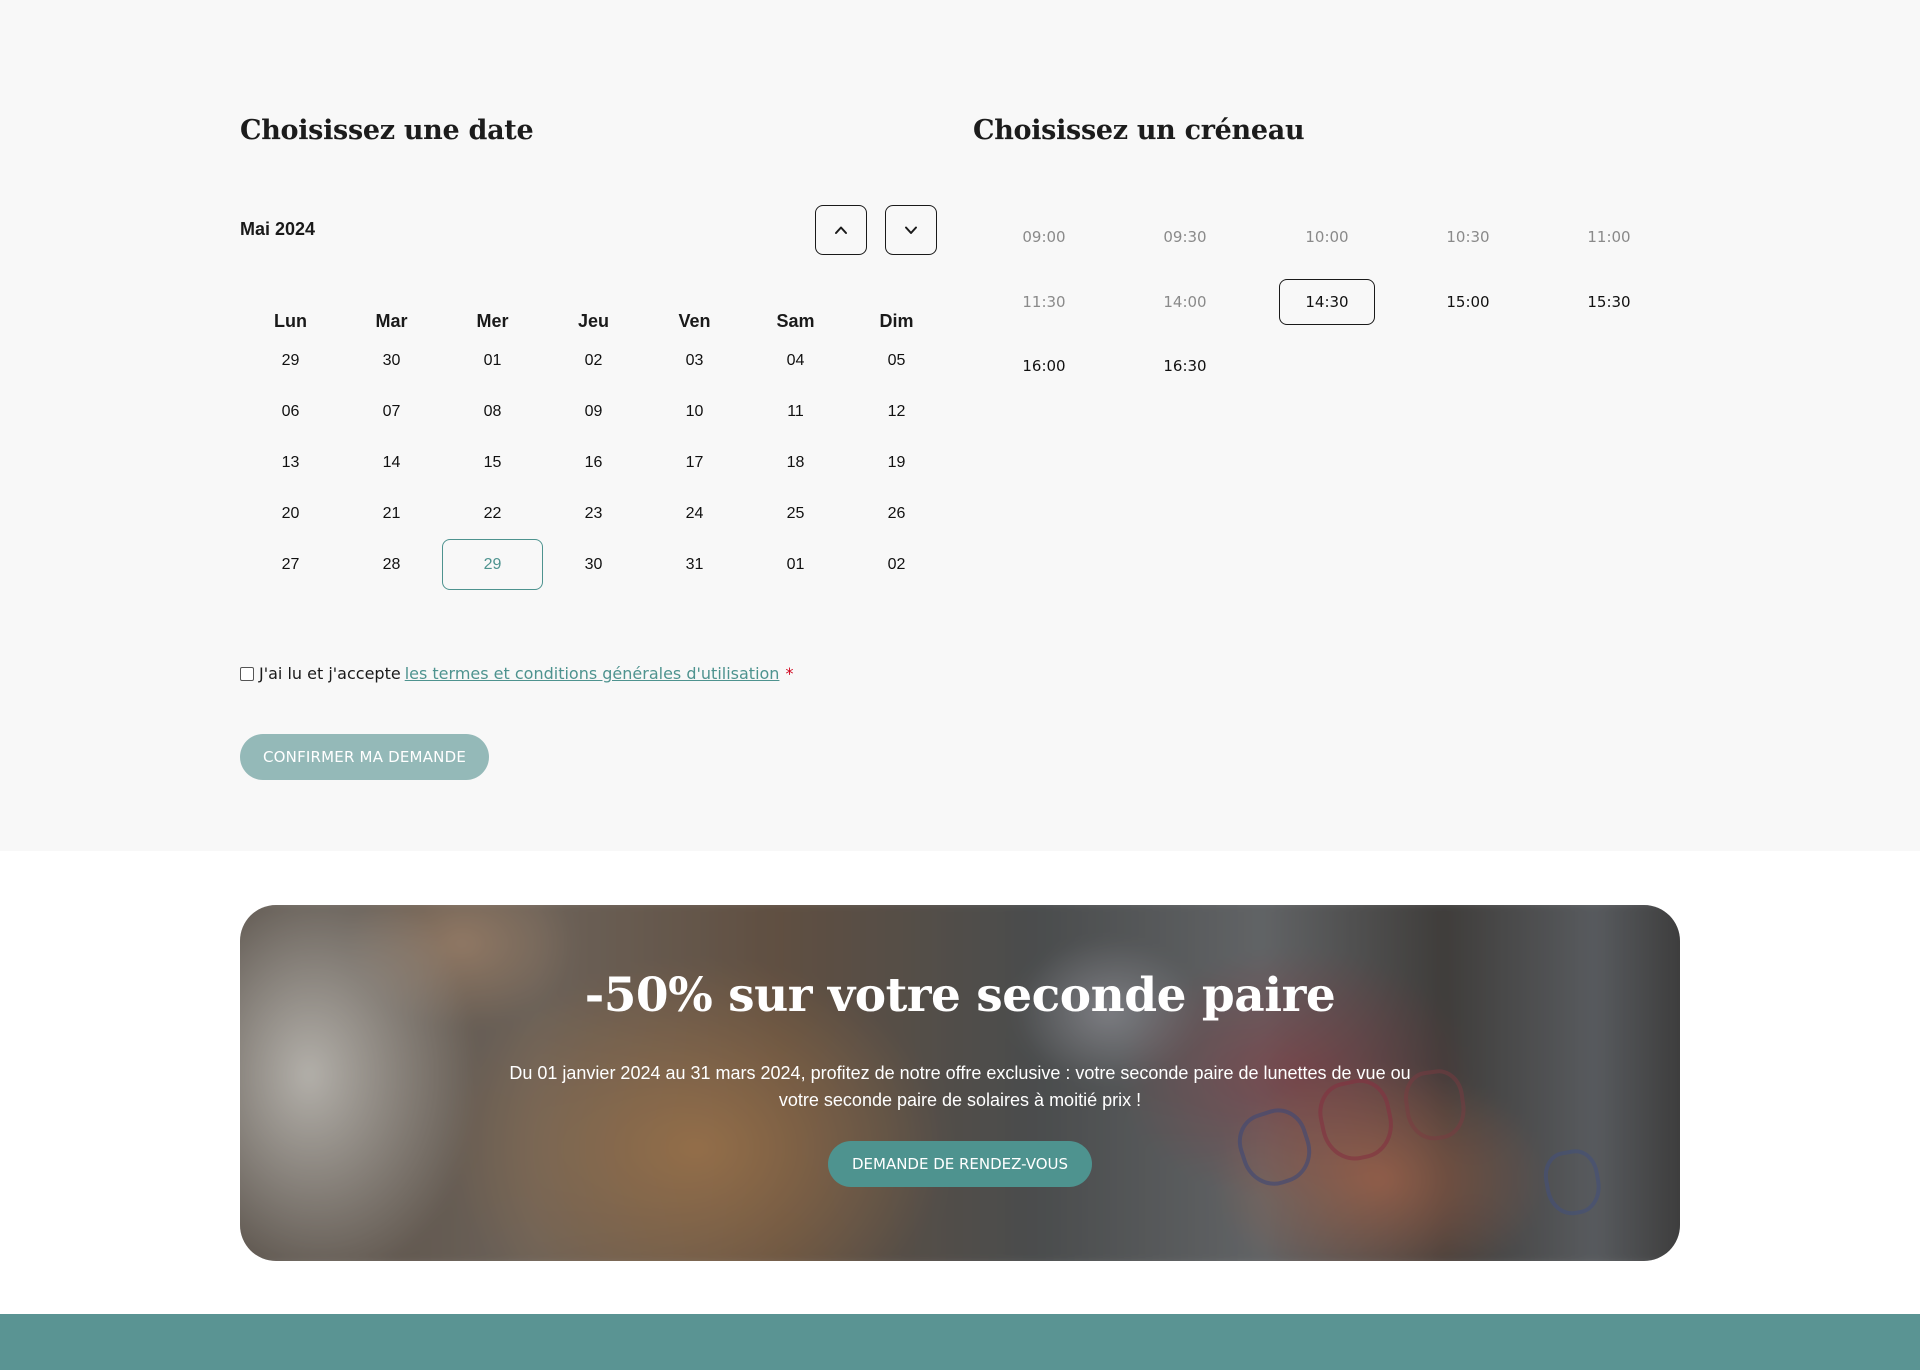 The width and height of the screenshot is (1920, 1370). What do you see at coordinates (1044, 302) in the screenshot?
I see `time-slot: 11:30` at bounding box center [1044, 302].